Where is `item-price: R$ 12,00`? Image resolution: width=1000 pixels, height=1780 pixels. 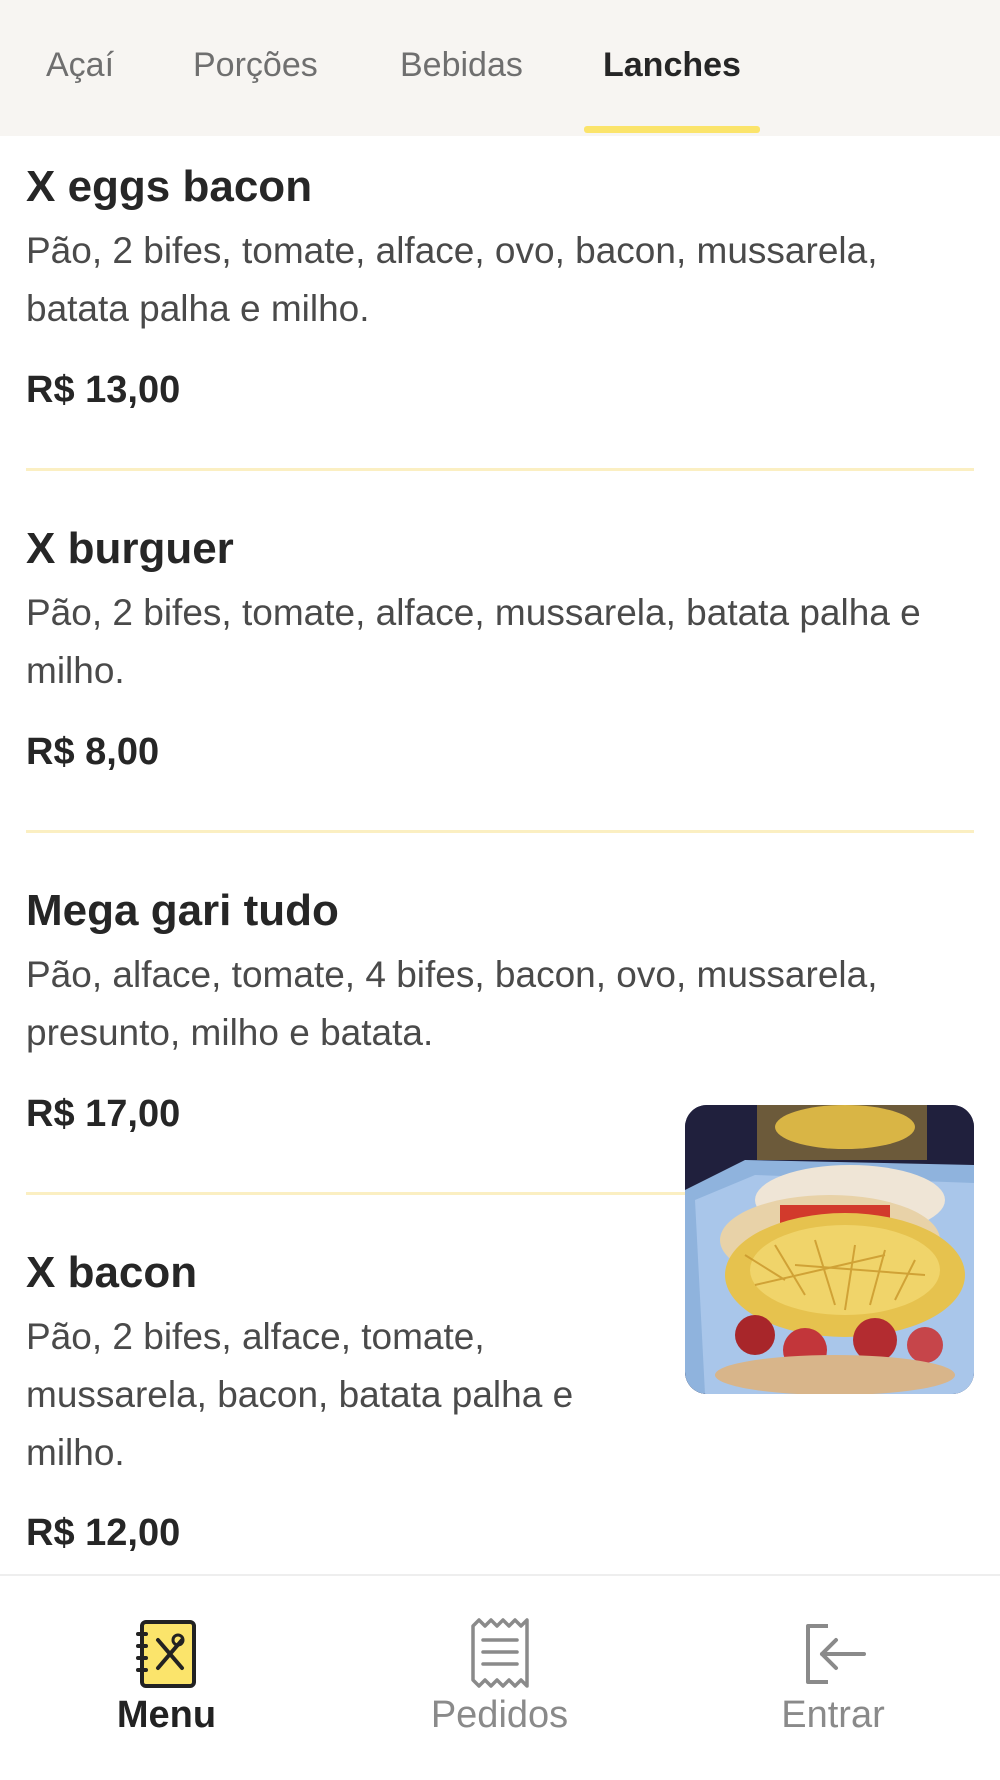 item-price: R$ 12,00 is located at coordinates (103, 1533).